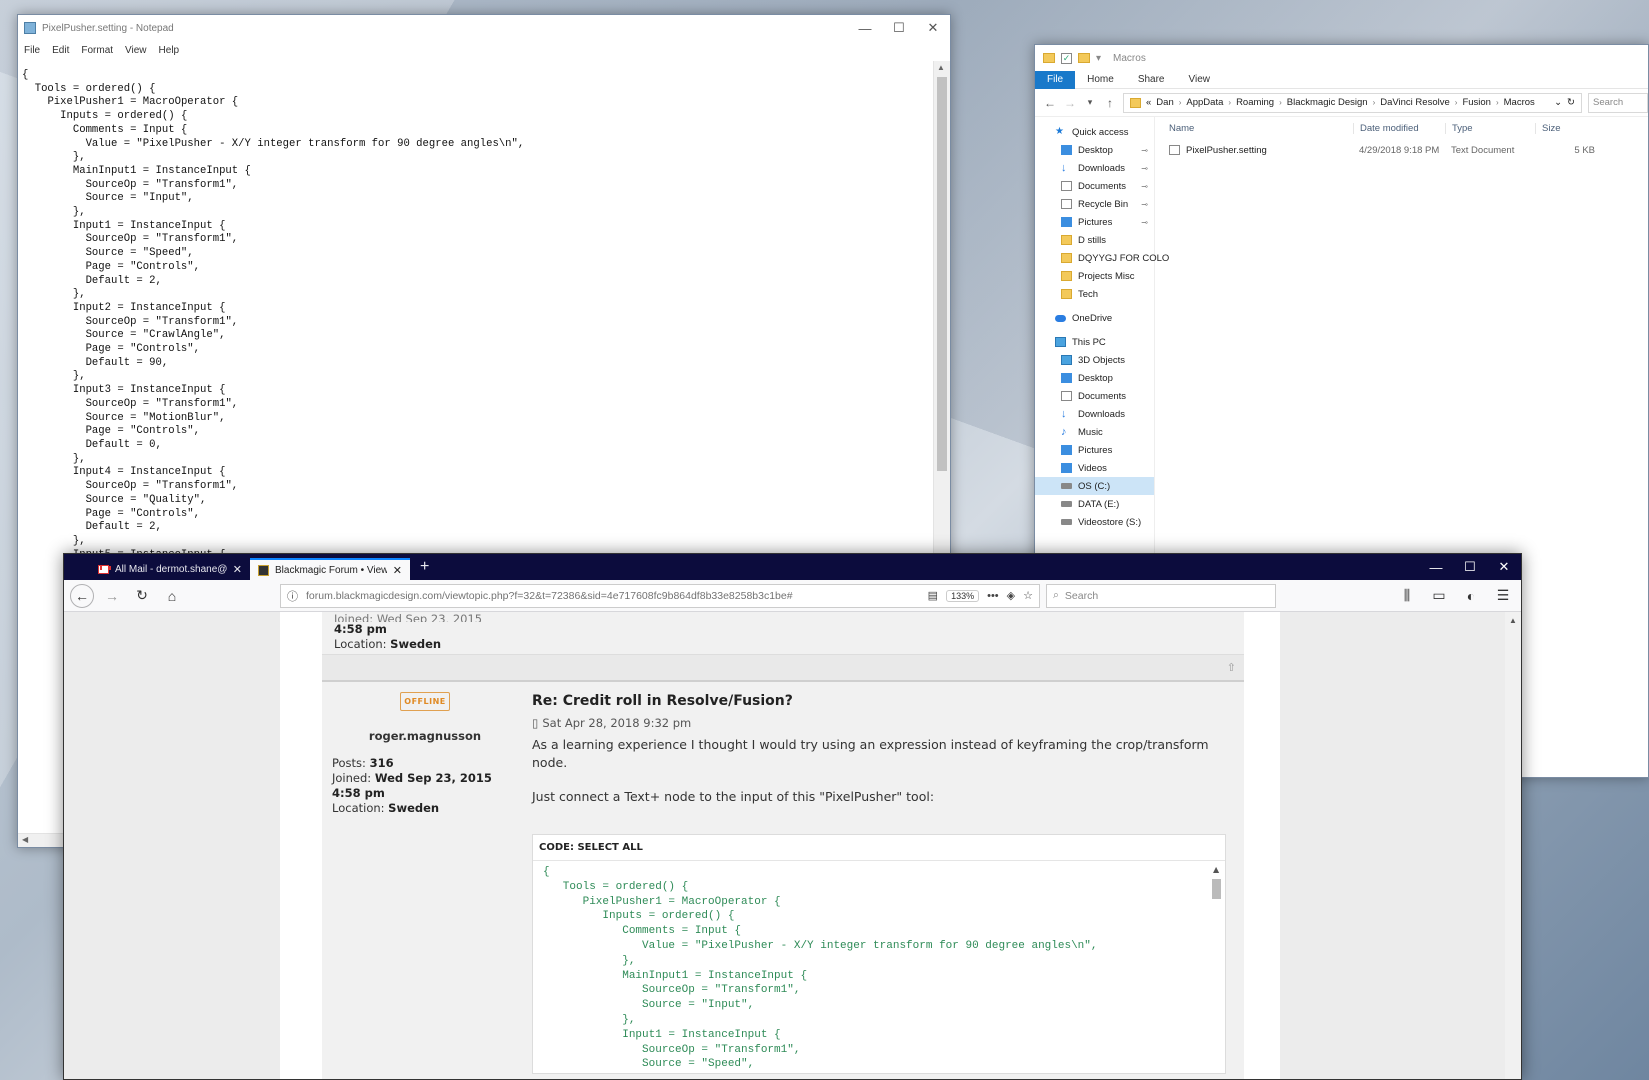 This screenshot has height=1080, width=1649. Describe the element at coordinates (1217, 969) in the screenshot. I see `code-scrollbar: ▲` at that location.